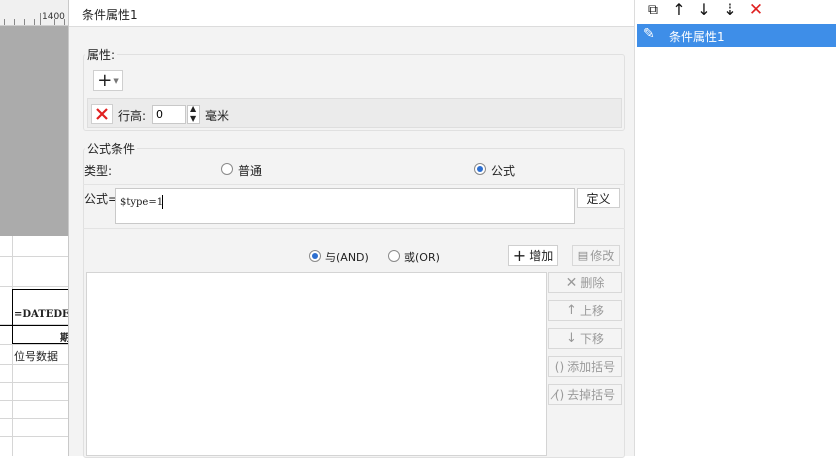  What do you see at coordinates (730, 10) in the screenshot?
I see `move-bottom-icon: ⇣` at bounding box center [730, 10].